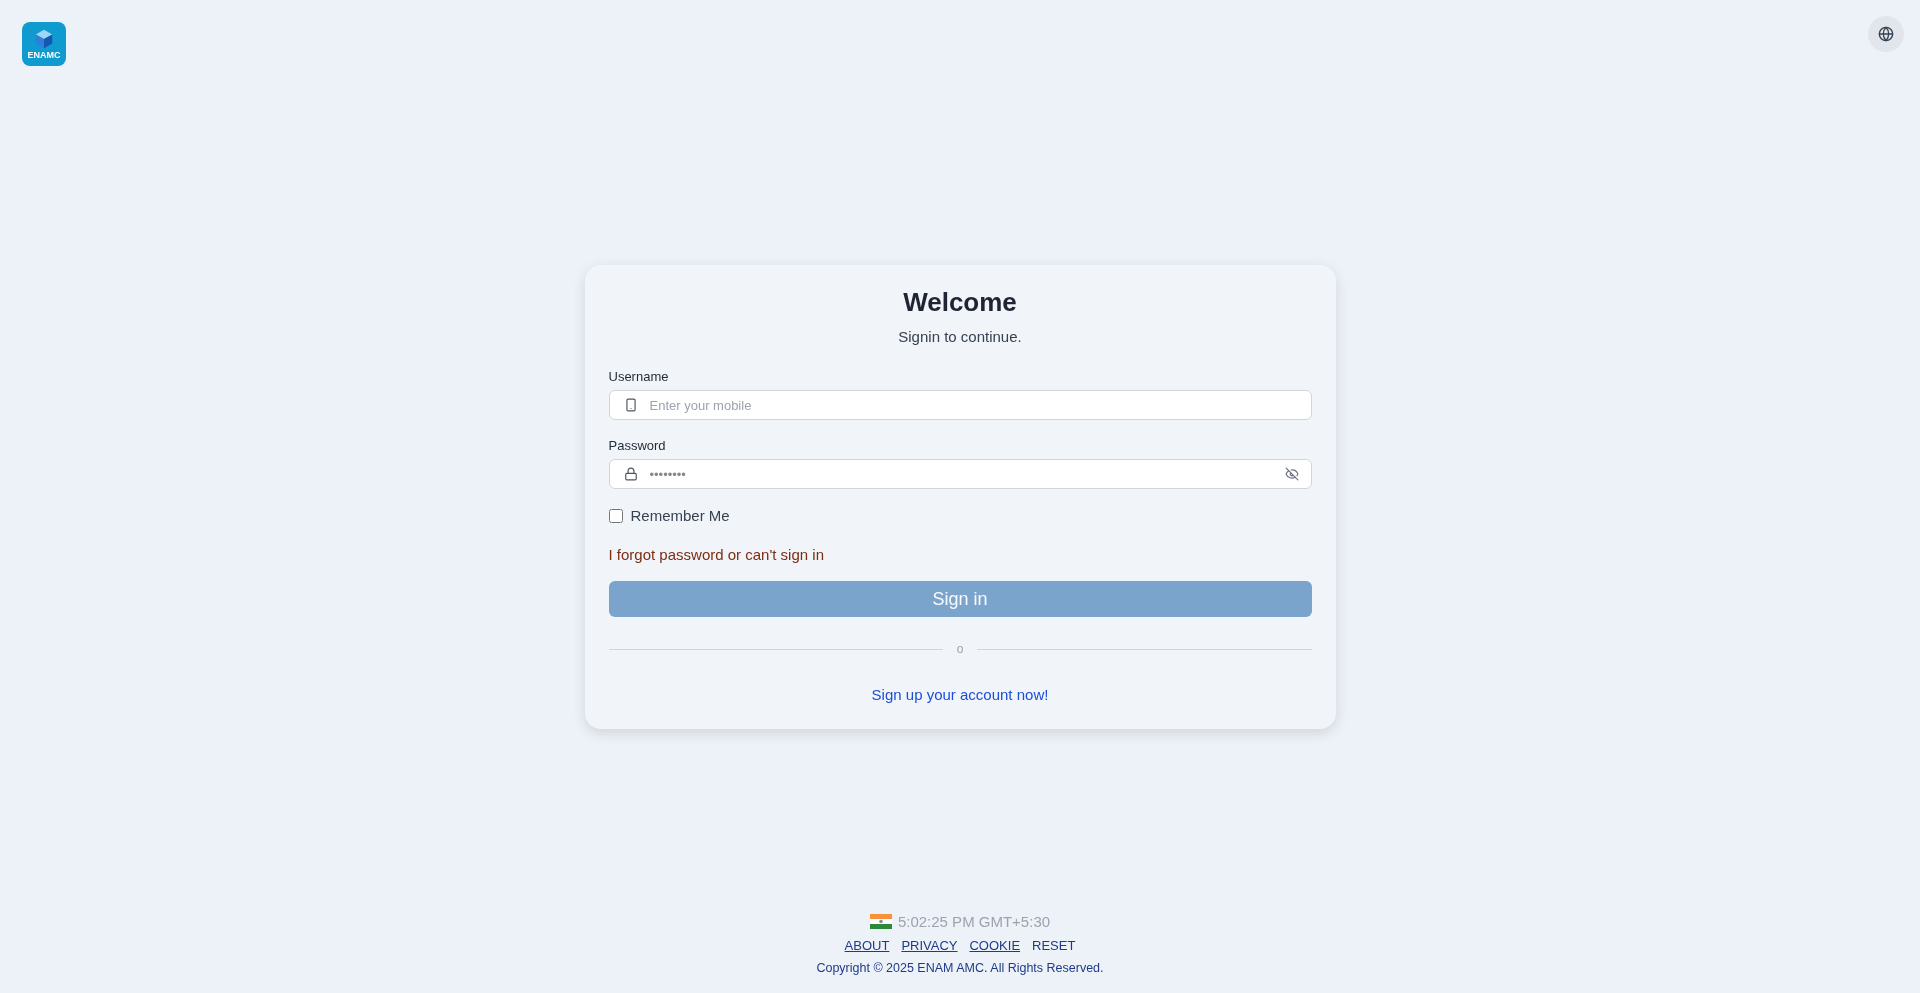 This screenshot has width=1920, height=993. What do you see at coordinates (639, 376) in the screenshot?
I see `field-label: Username` at bounding box center [639, 376].